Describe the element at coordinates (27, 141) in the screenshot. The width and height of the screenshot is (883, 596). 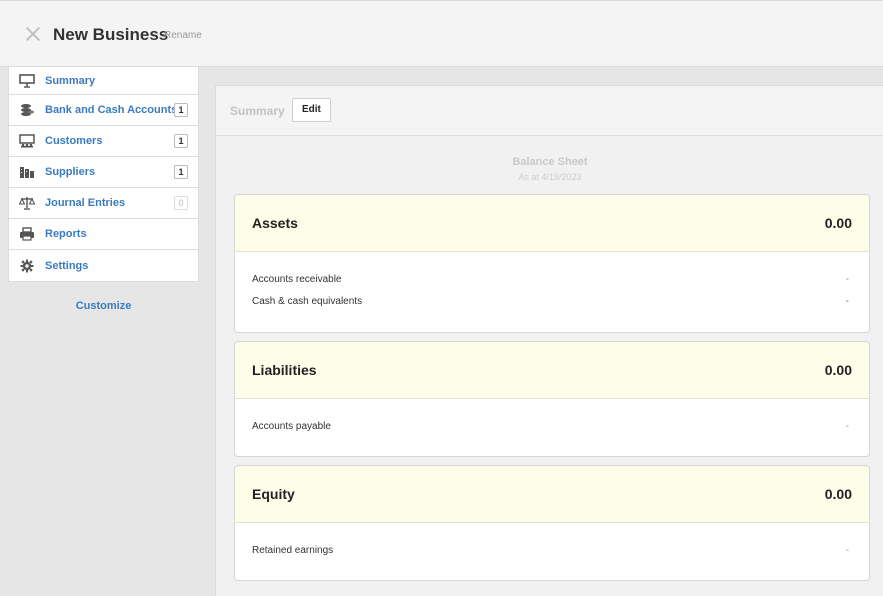
I see `customers-icon` at that location.